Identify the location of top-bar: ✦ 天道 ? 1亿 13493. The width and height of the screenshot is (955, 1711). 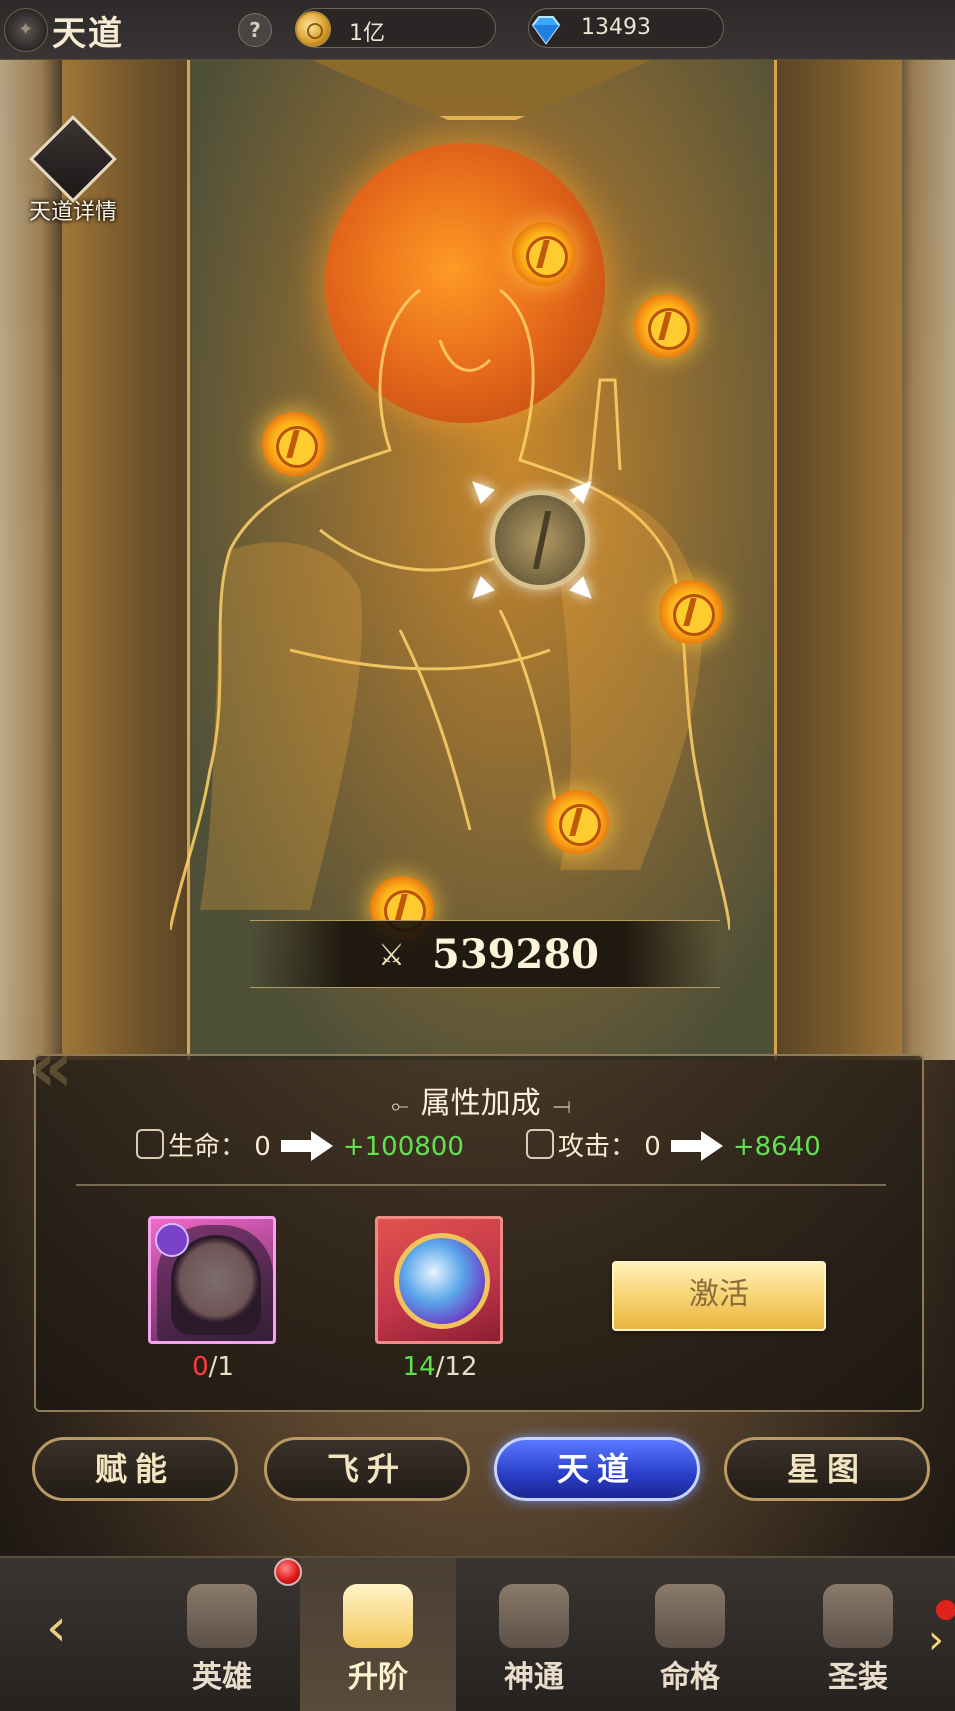
(477, 30).